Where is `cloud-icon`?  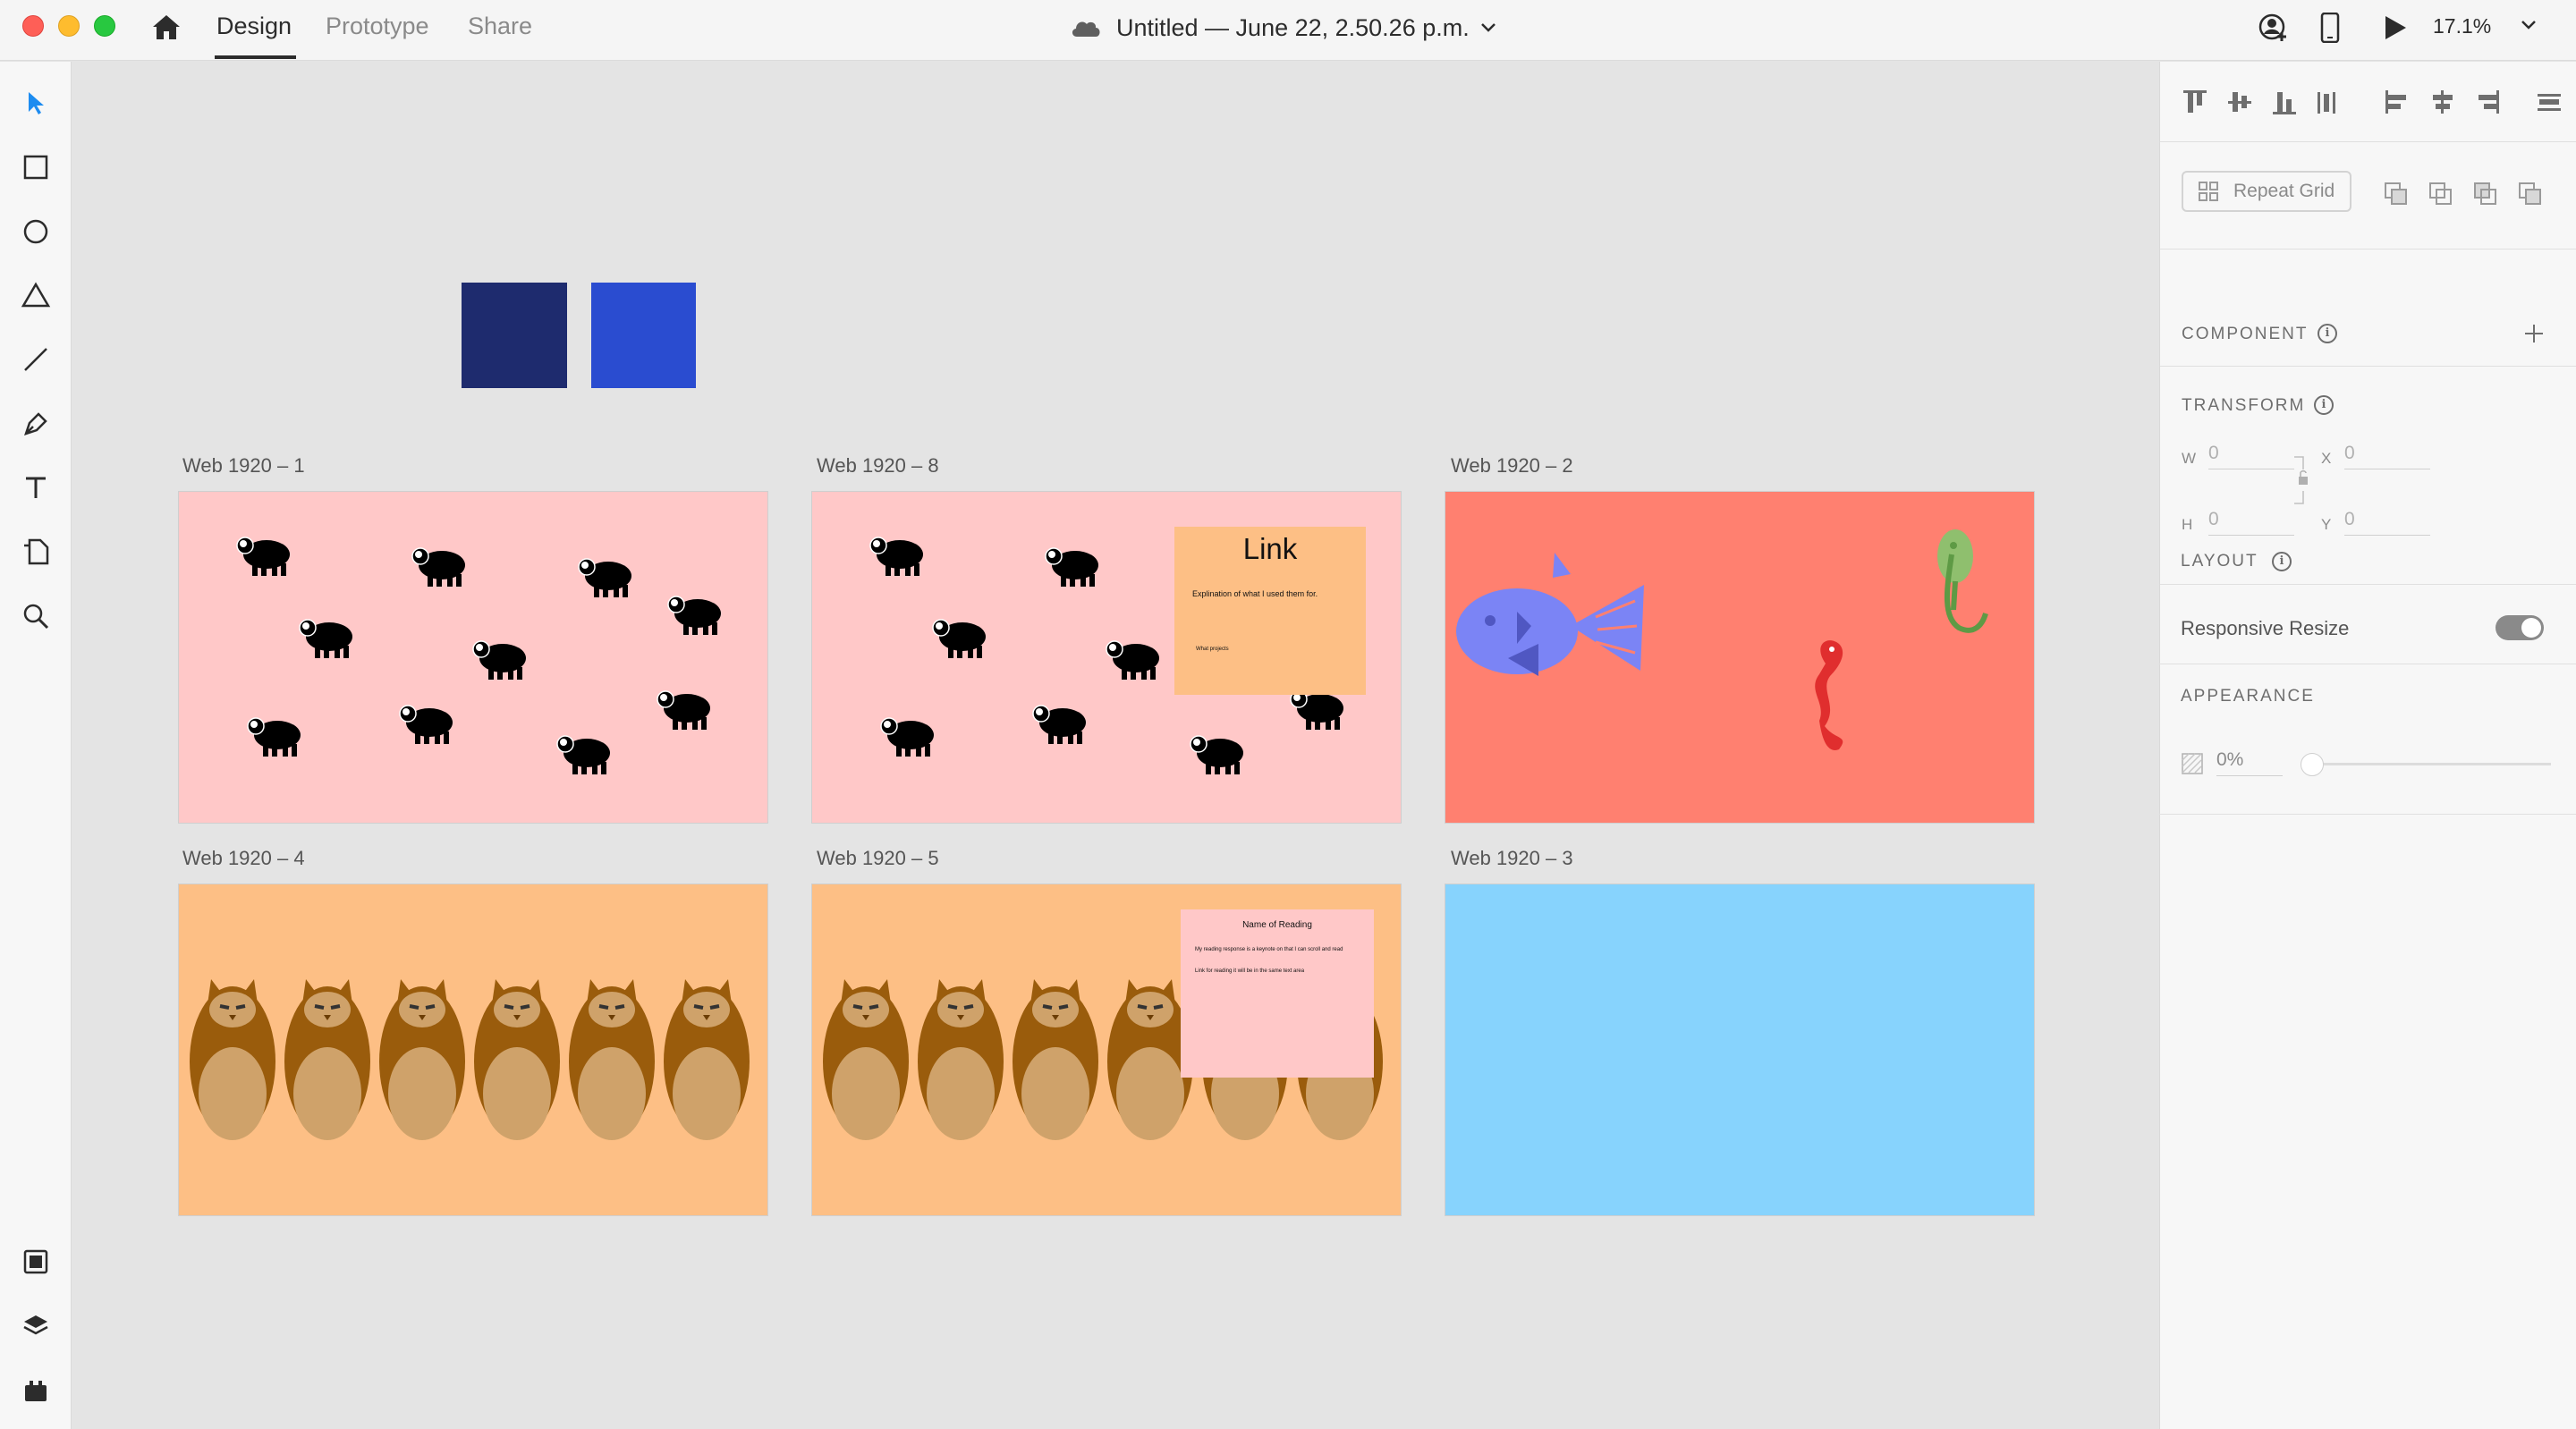
cloud-icon is located at coordinates (1086, 29).